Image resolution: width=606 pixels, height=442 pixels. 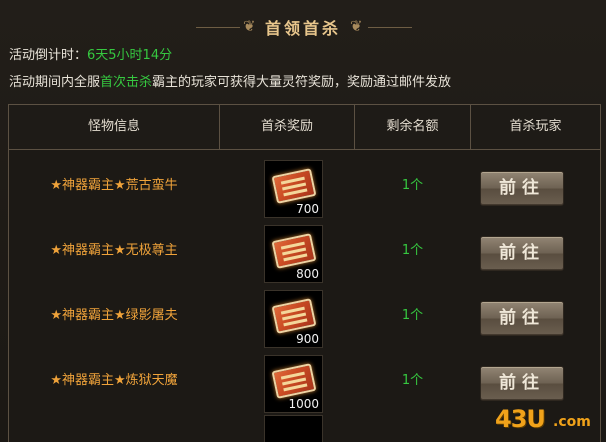 What do you see at coordinates (520, 419) in the screenshot?
I see `watermark-main: 43U` at bounding box center [520, 419].